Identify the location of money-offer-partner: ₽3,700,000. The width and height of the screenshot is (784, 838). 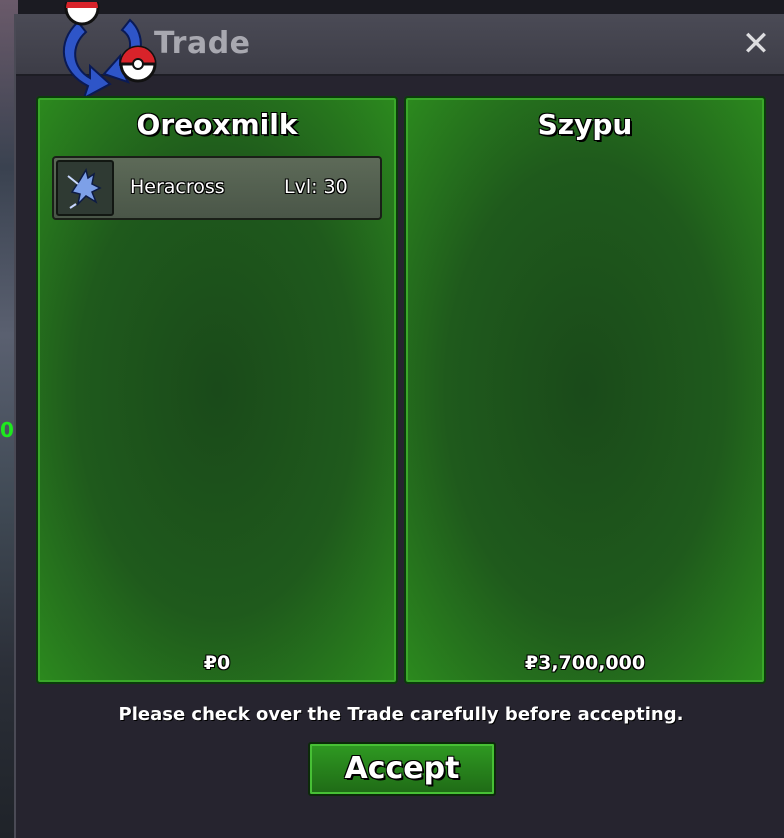
(585, 663).